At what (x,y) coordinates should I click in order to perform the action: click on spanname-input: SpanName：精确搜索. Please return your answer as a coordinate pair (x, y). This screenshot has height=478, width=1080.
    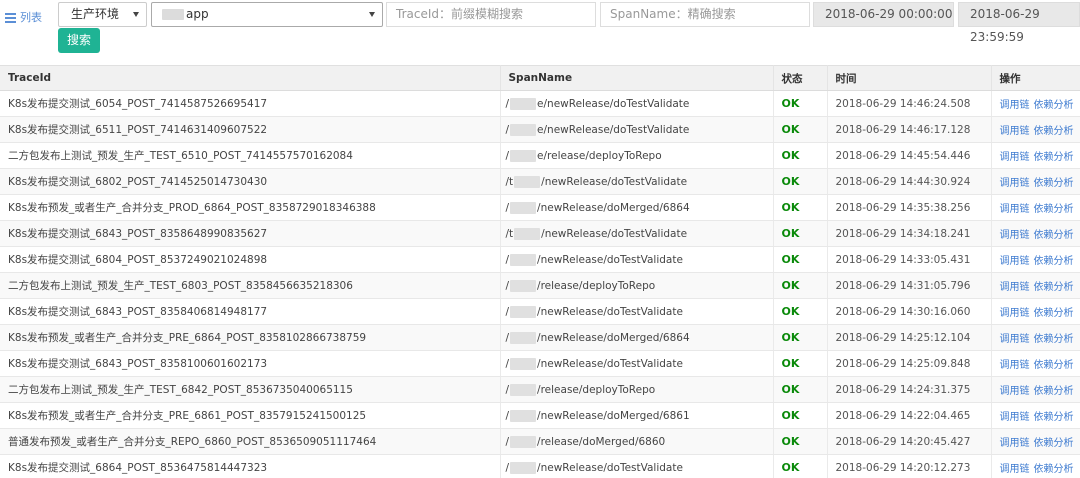
    Looking at the image, I should click on (705, 14).